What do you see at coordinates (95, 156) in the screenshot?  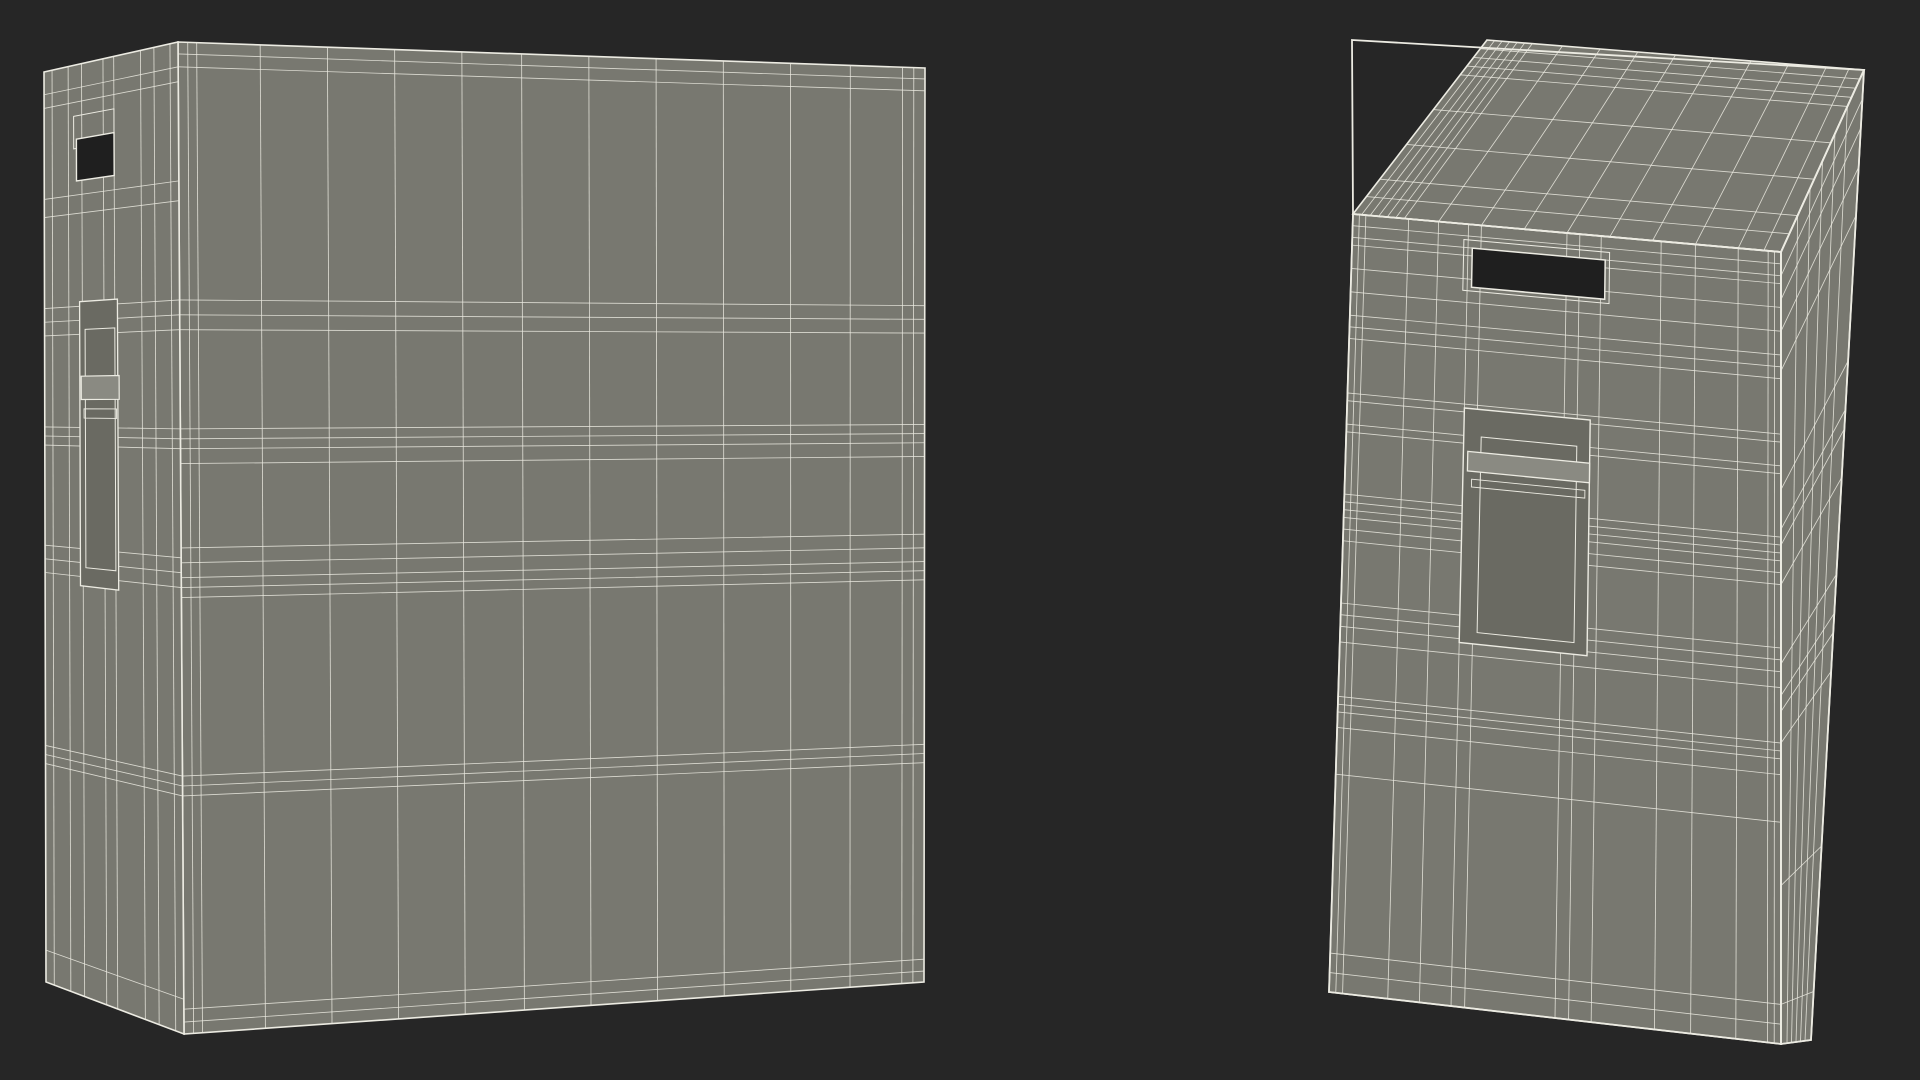 I see `handle-hole` at bounding box center [95, 156].